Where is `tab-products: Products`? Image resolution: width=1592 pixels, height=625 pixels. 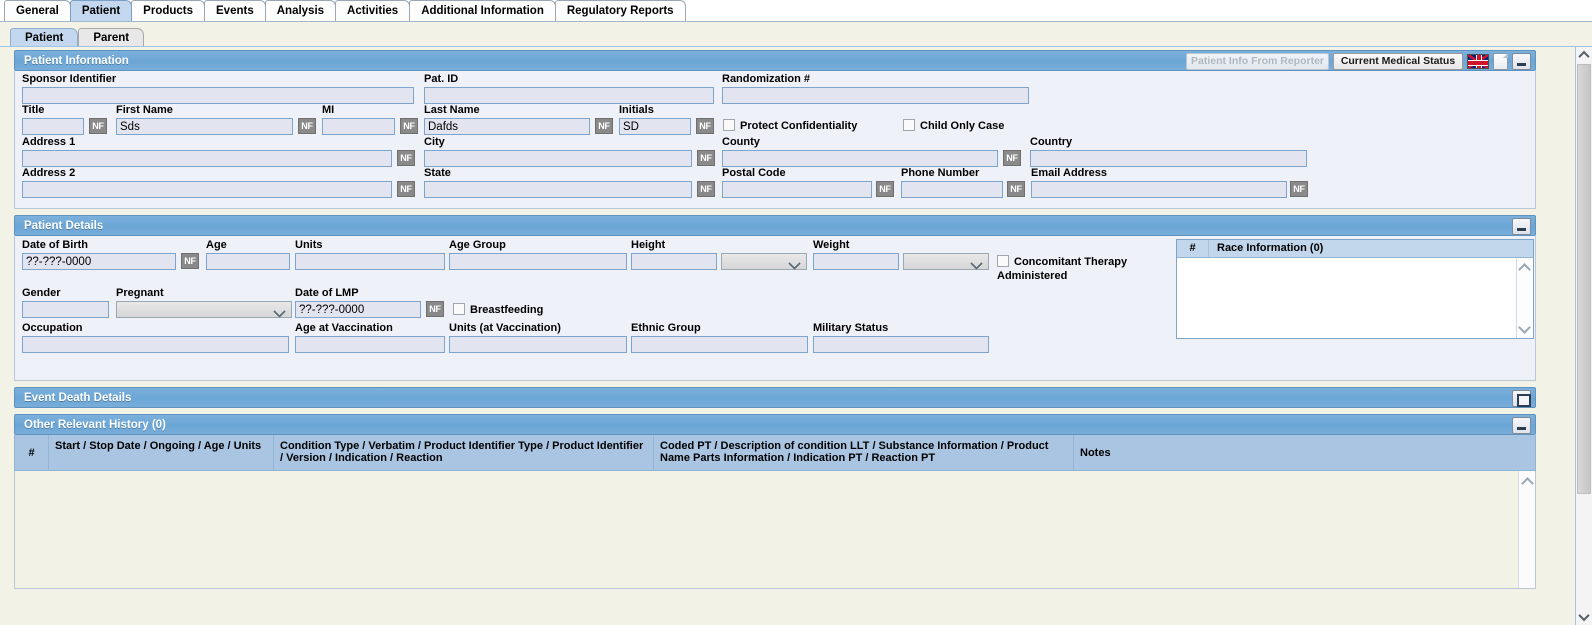
tab-products: Products is located at coordinates (168, 10).